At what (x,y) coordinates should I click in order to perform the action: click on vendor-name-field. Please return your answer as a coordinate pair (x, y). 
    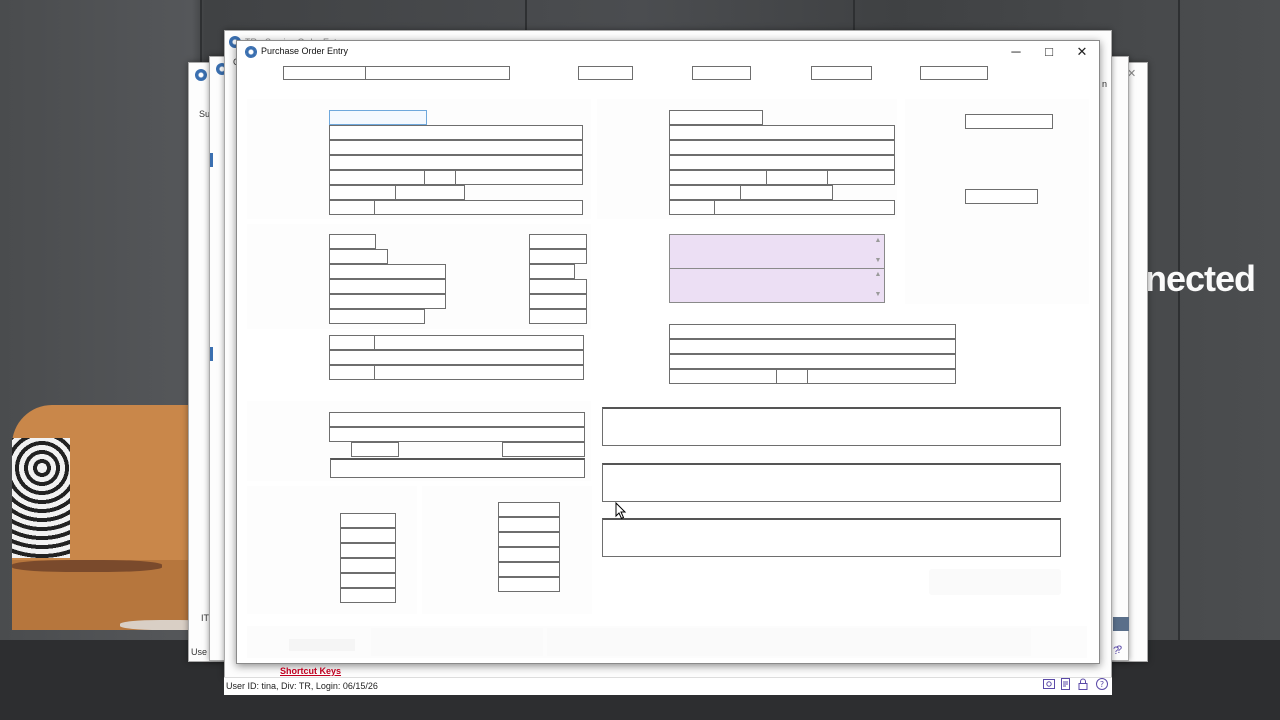
    Looking at the image, I should click on (456, 132).